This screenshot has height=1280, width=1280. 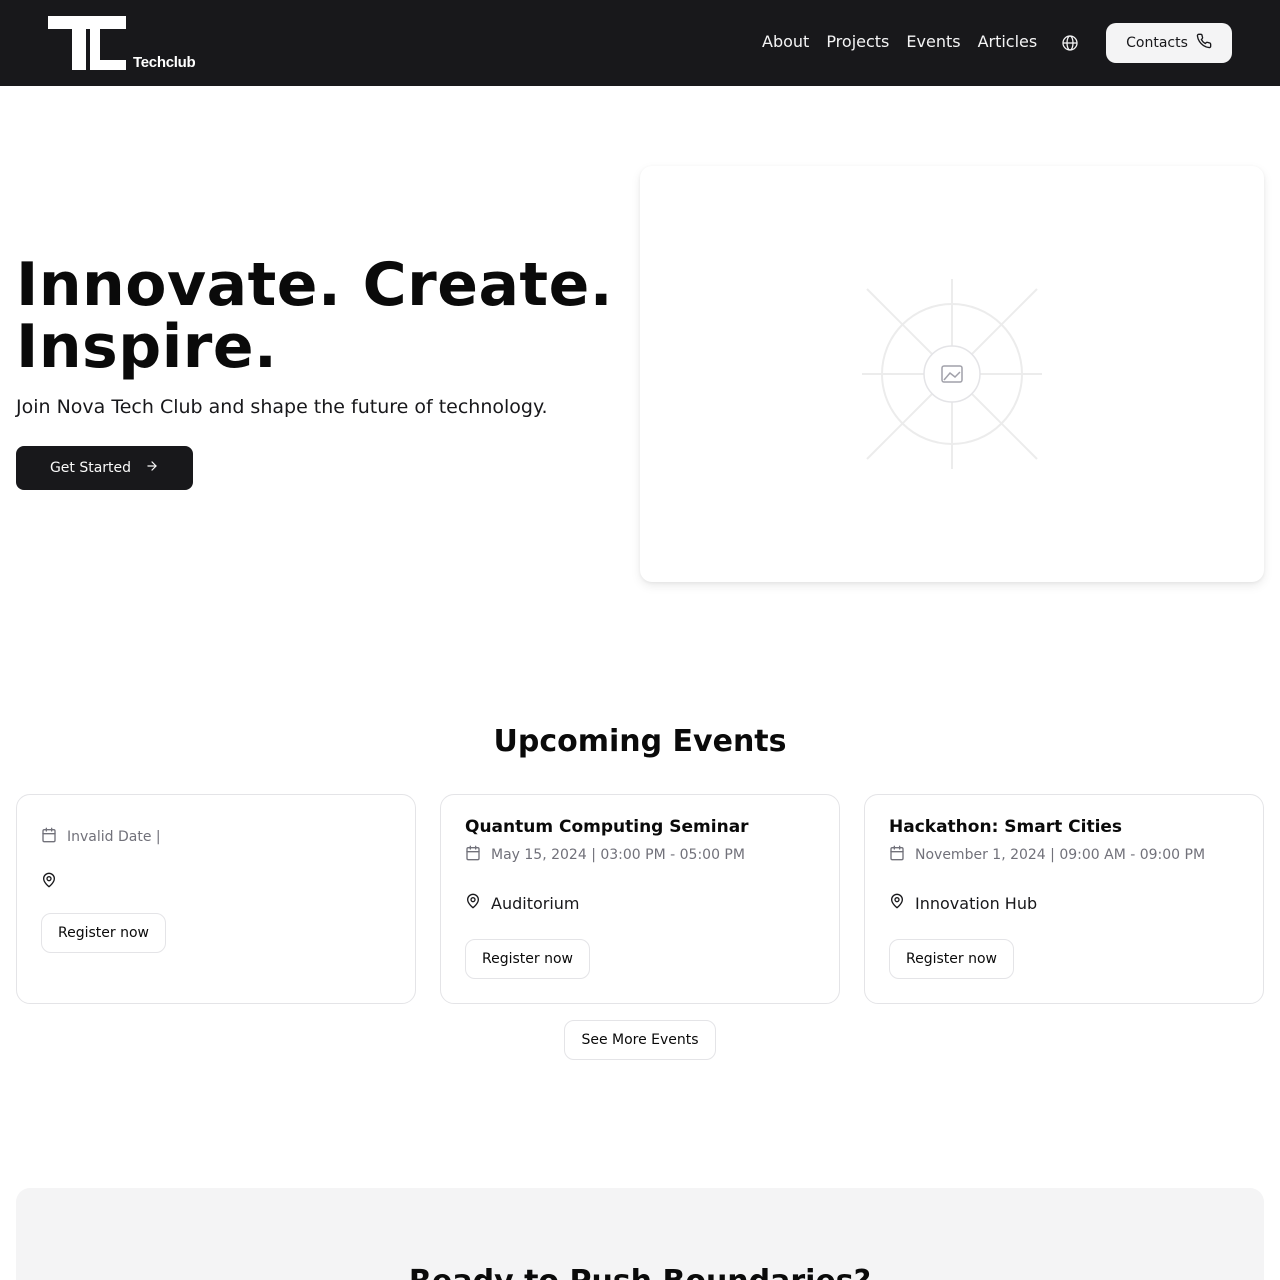 What do you see at coordinates (114, 837) in the screenshot?
I see `event-date: Invalid Date |` at bounding box center [114, 837].